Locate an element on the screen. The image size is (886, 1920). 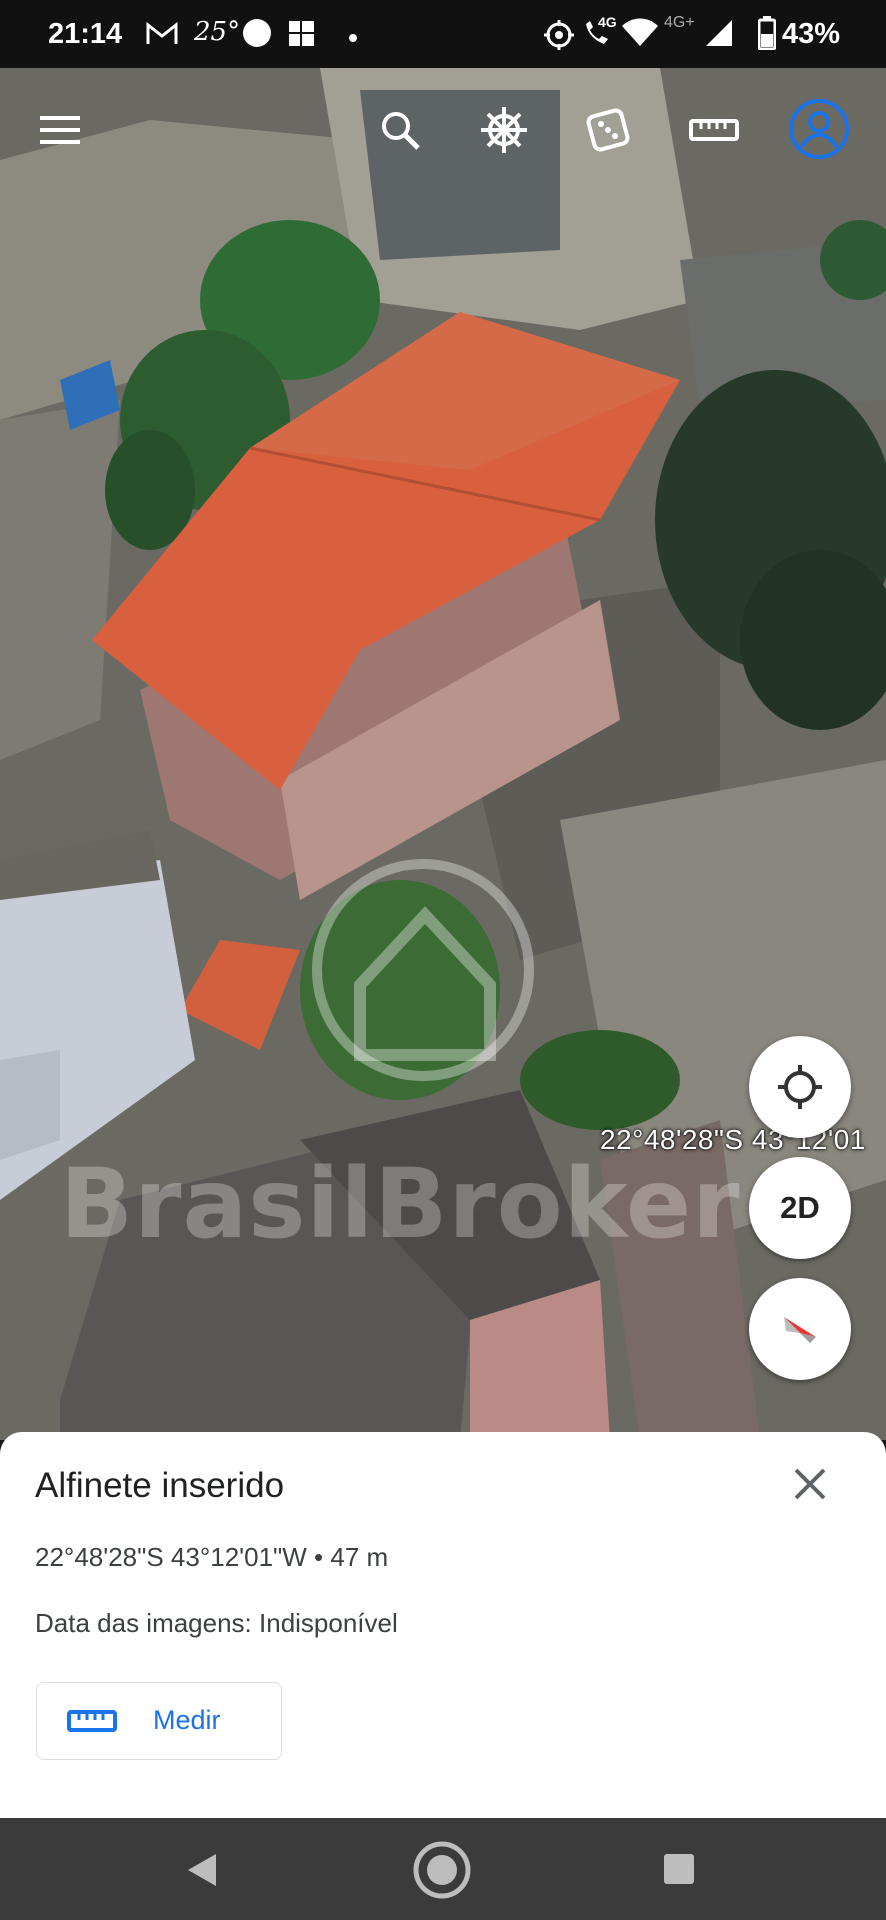
battery-percent: 43% is located at coordinates (811, 34).